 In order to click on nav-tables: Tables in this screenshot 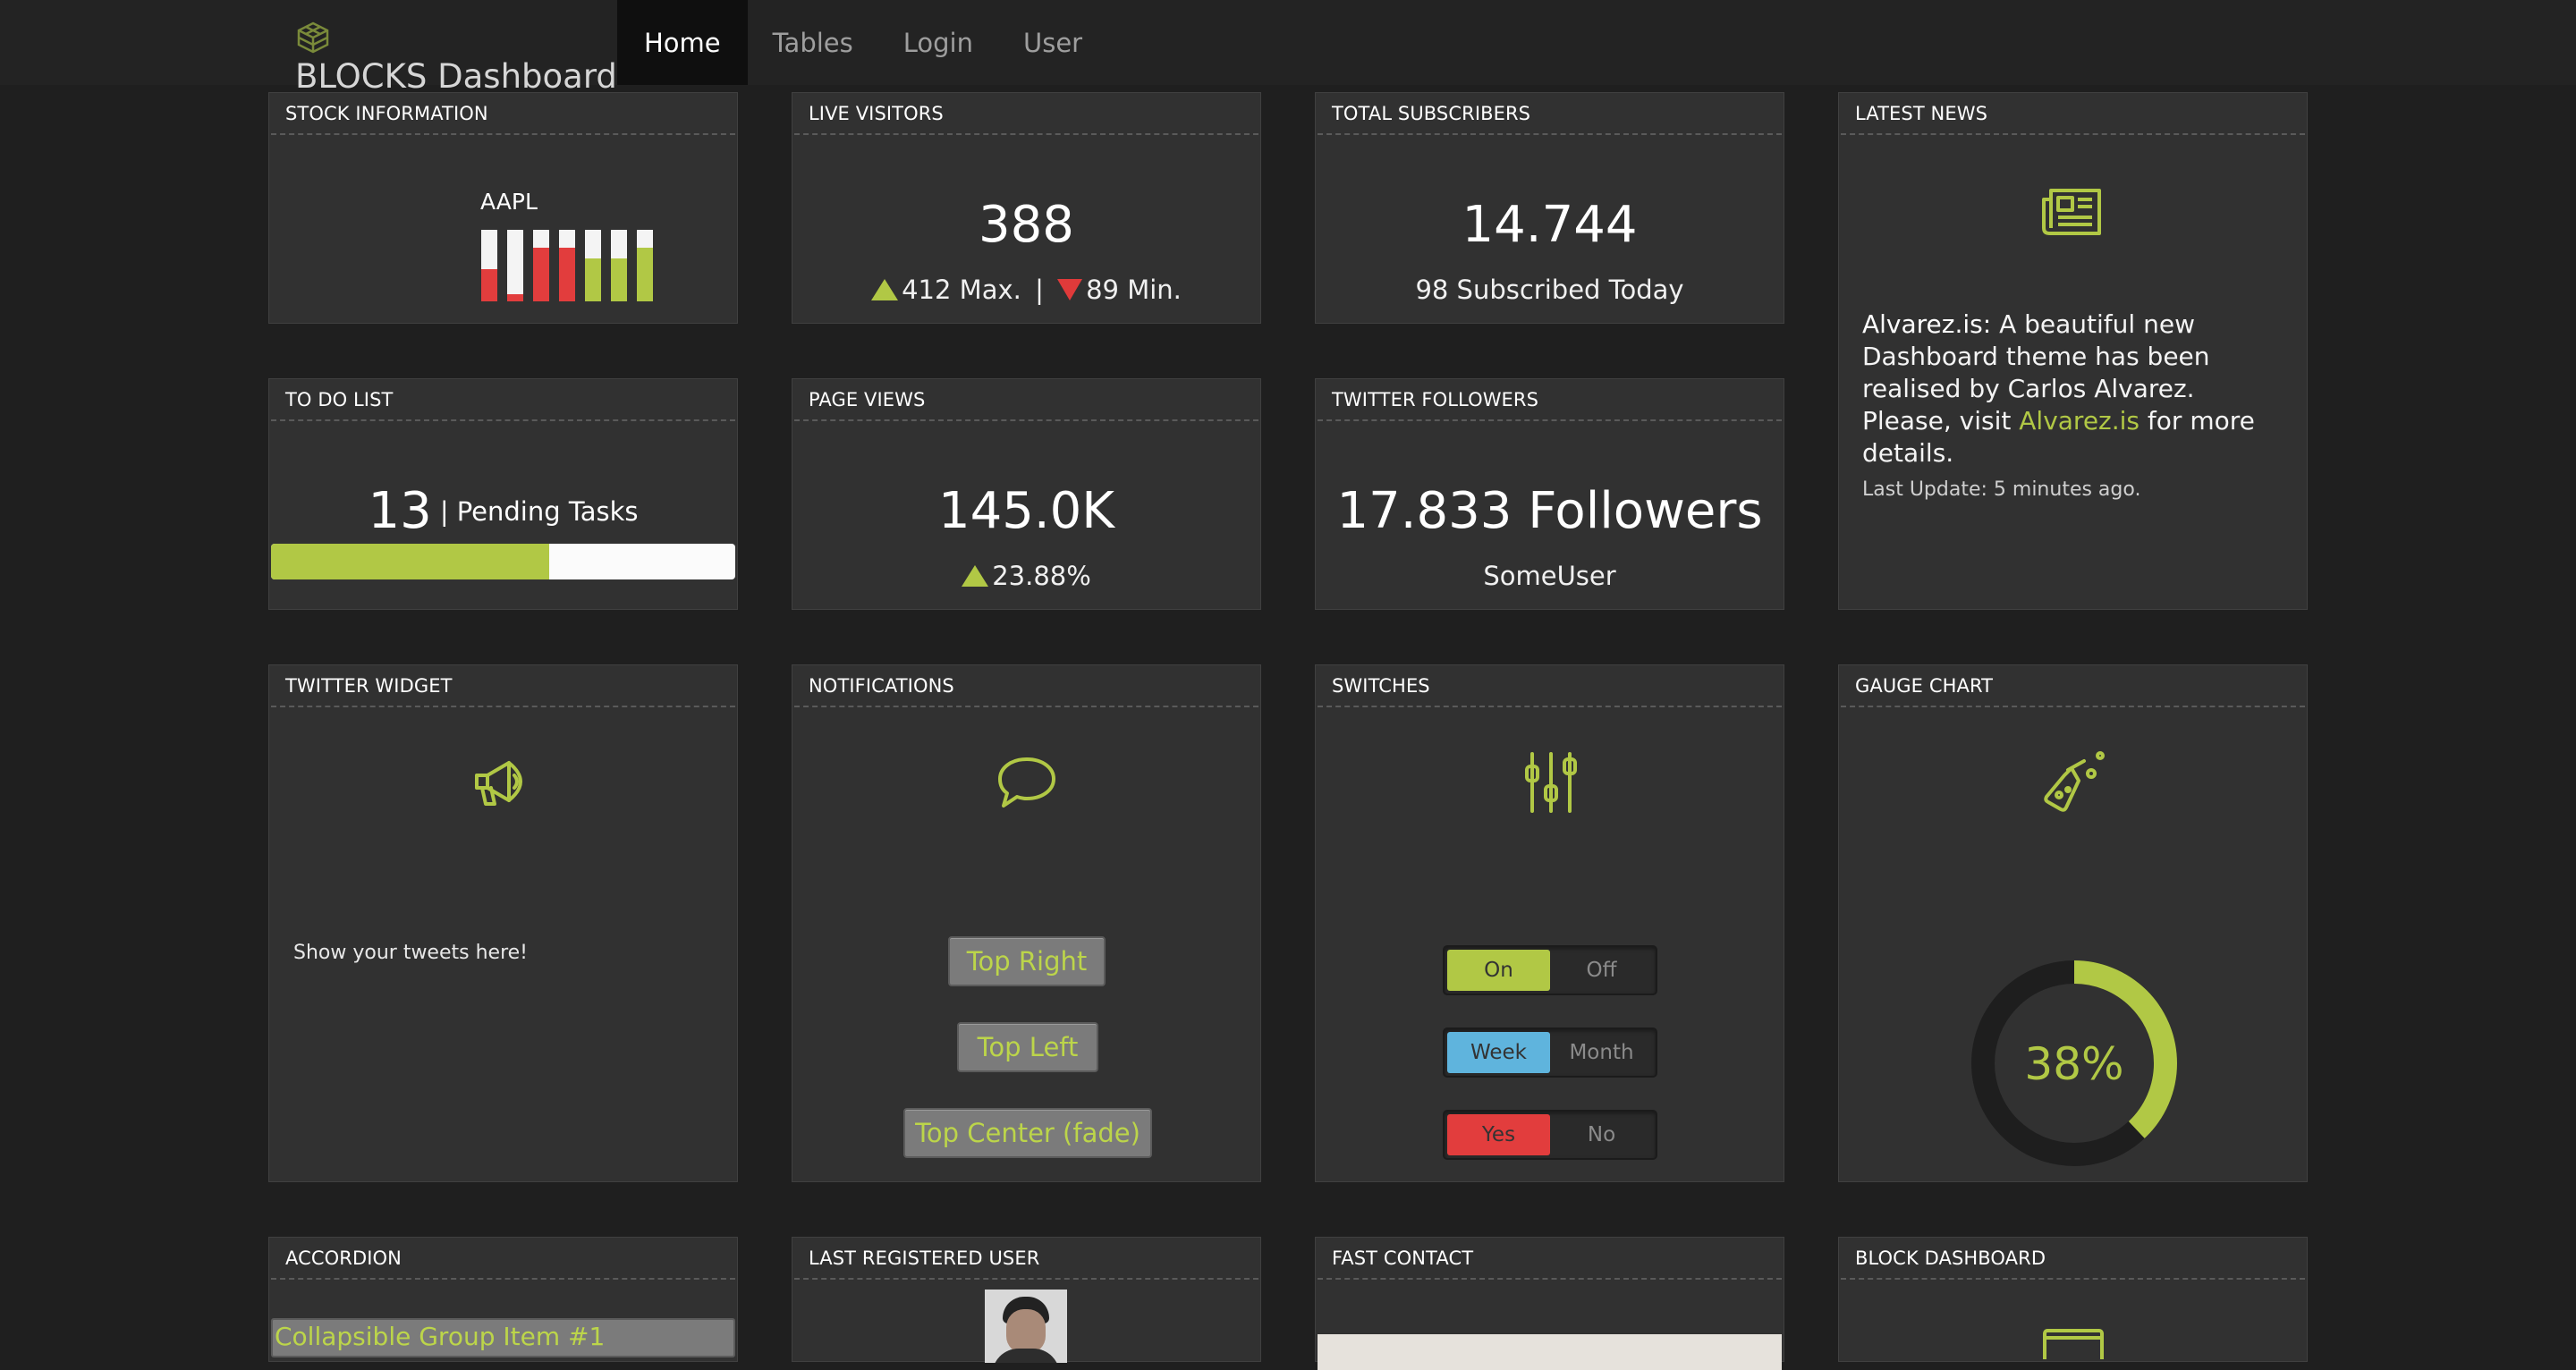, I will do `click(813, 42)`.